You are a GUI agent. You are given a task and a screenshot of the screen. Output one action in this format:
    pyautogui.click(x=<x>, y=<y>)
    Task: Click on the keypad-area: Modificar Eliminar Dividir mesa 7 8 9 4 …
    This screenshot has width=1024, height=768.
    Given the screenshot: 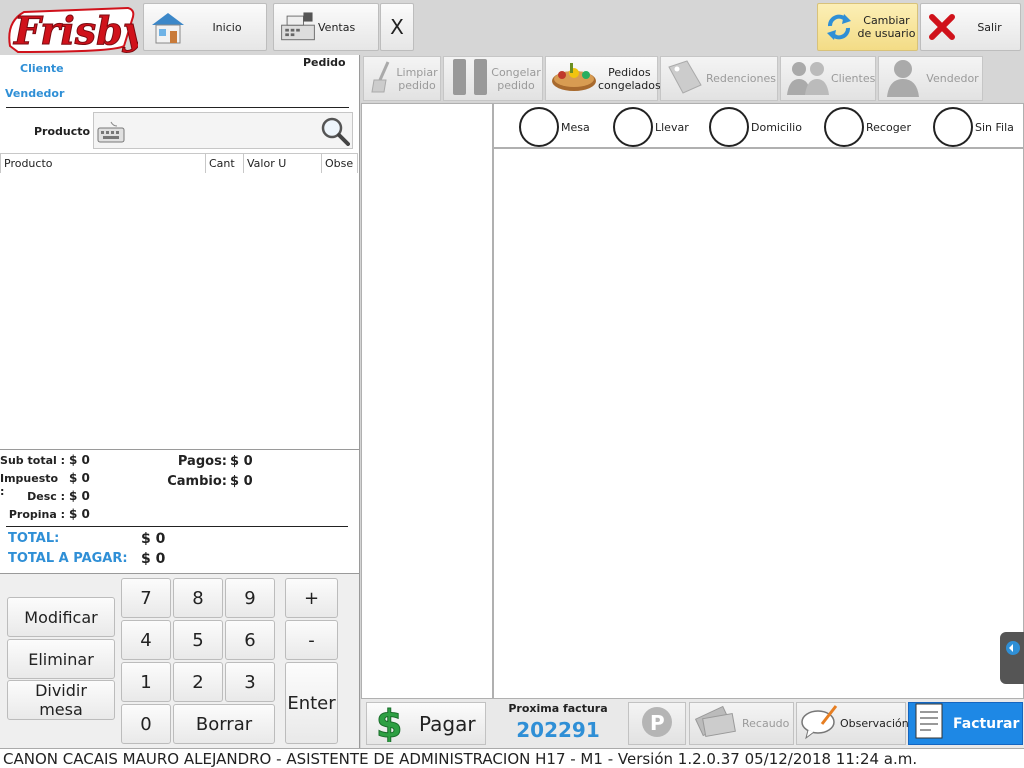 What is the action you would take?
    pyautogui.click(x=179, y=661)
    